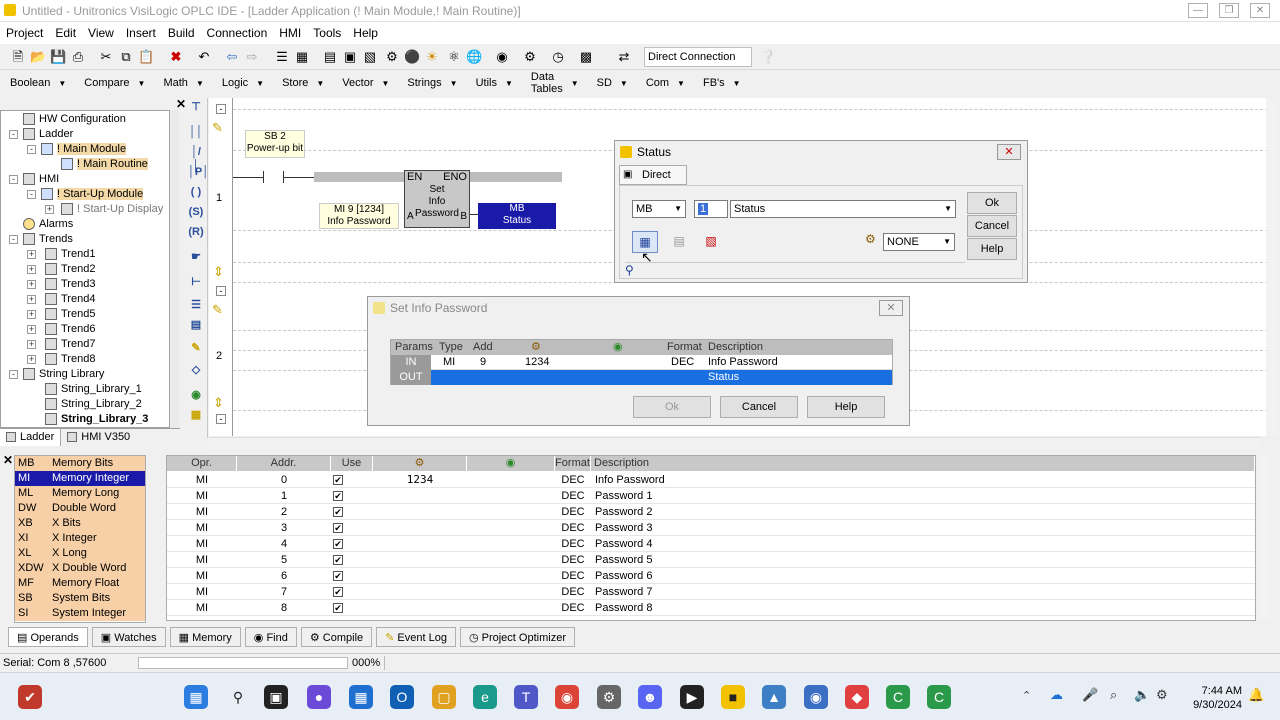  I want to click on remote-app-icon: ◆, so click(857, 697).